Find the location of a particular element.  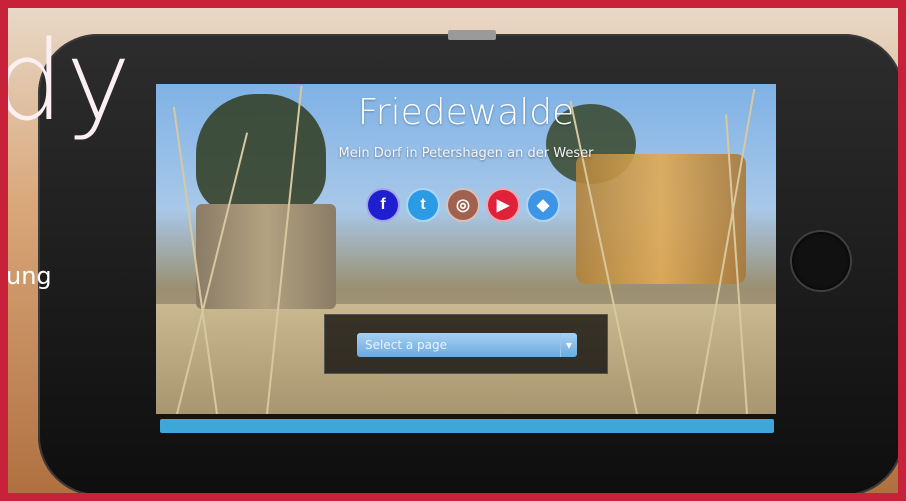

social-links: f t ◎ ▶ ◆ is located at coordinates (471, 206).